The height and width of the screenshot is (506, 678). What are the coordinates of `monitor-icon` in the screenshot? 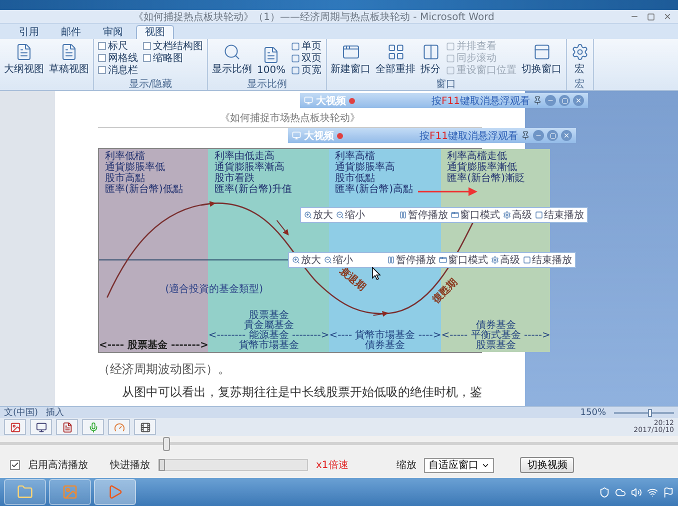 It's located at (41, 427).